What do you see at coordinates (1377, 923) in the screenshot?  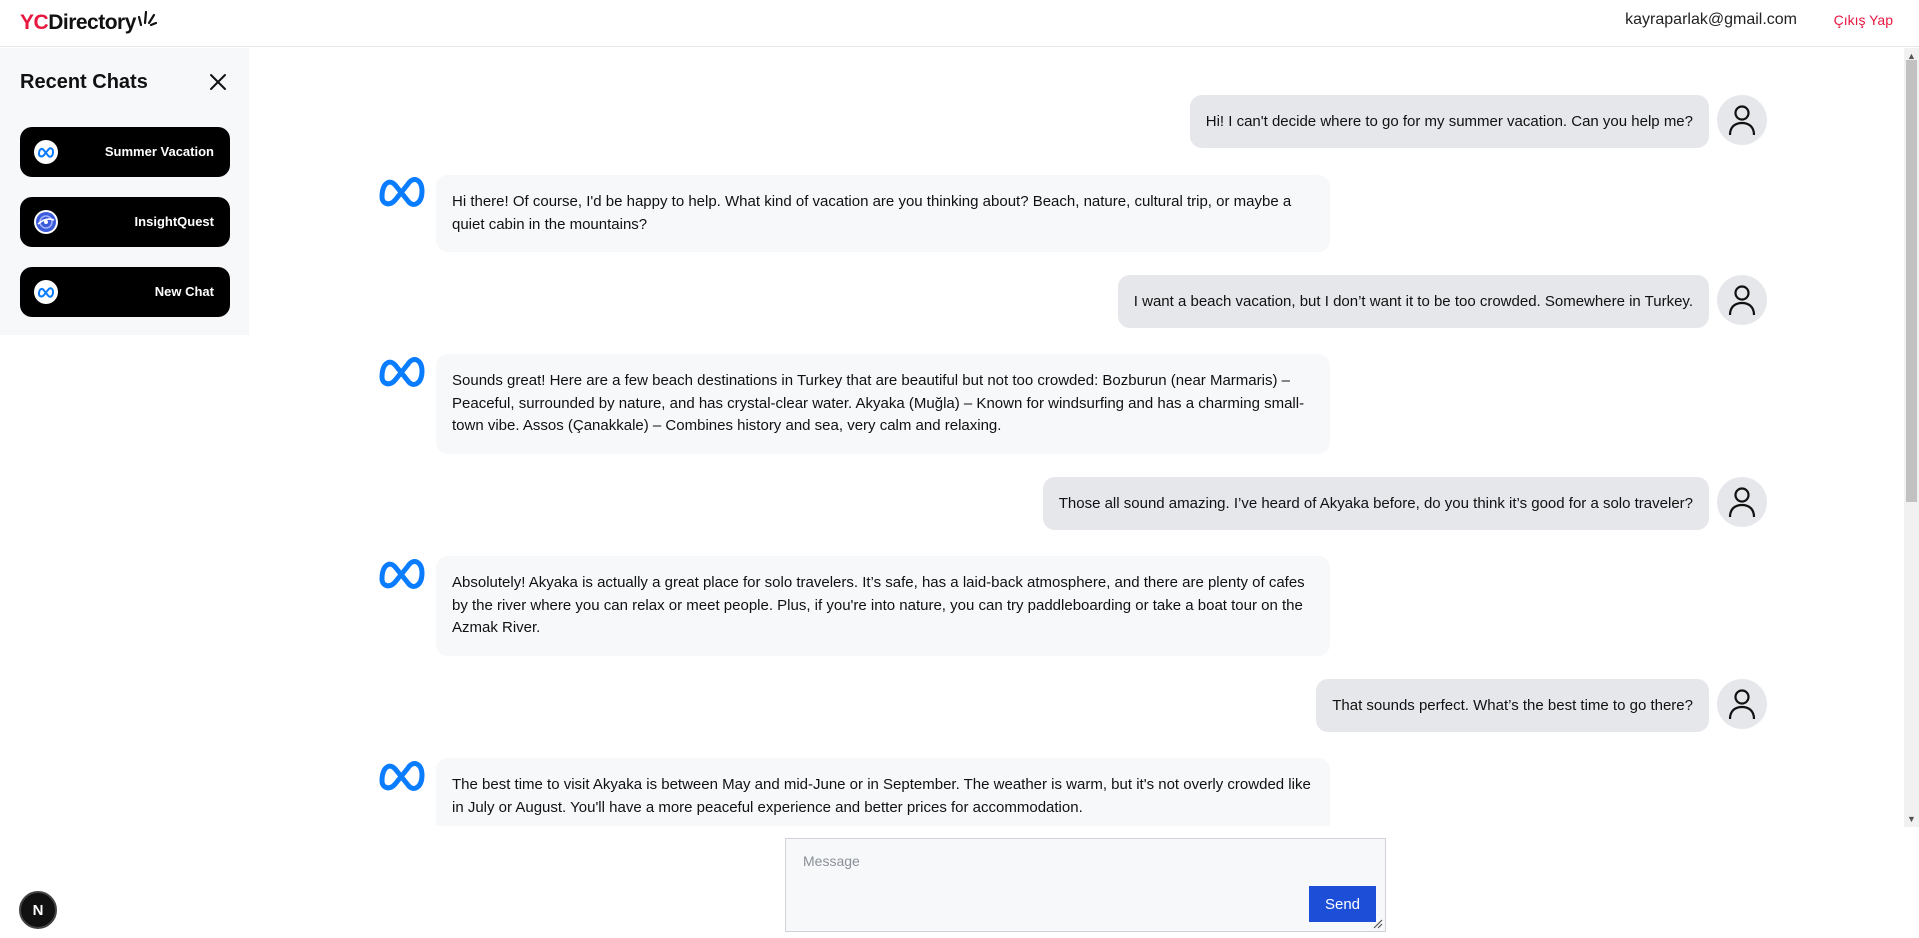 I see `resize-handle-icon` at bounding box center [1377, 923].